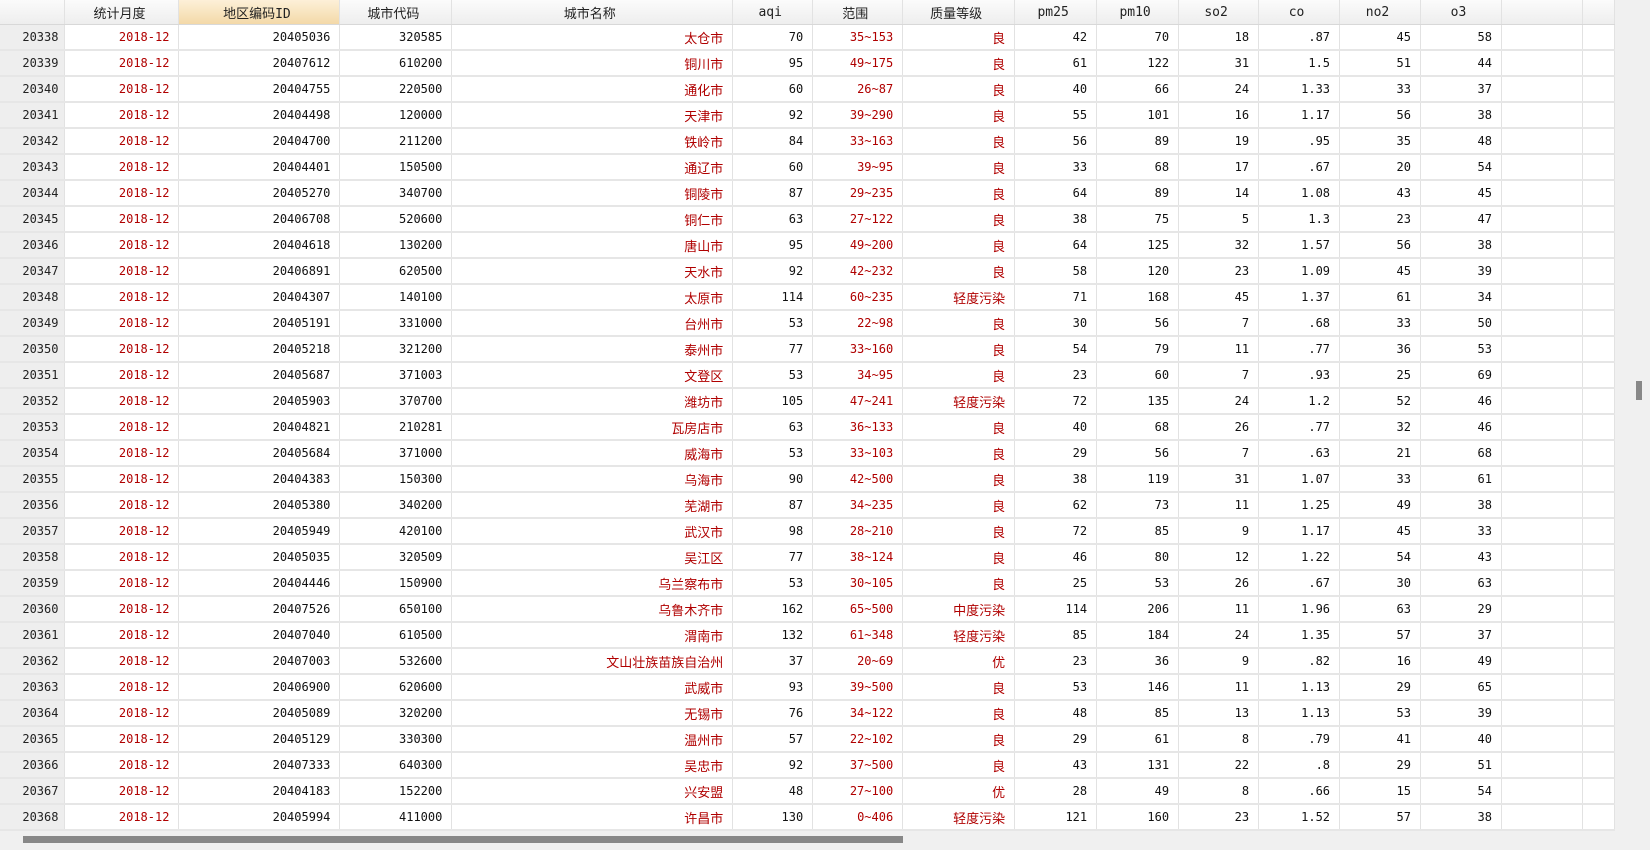 The height and width of the screenshot is (850, 1650). I want to click on cell-no2: 49, so click(1380, 505).